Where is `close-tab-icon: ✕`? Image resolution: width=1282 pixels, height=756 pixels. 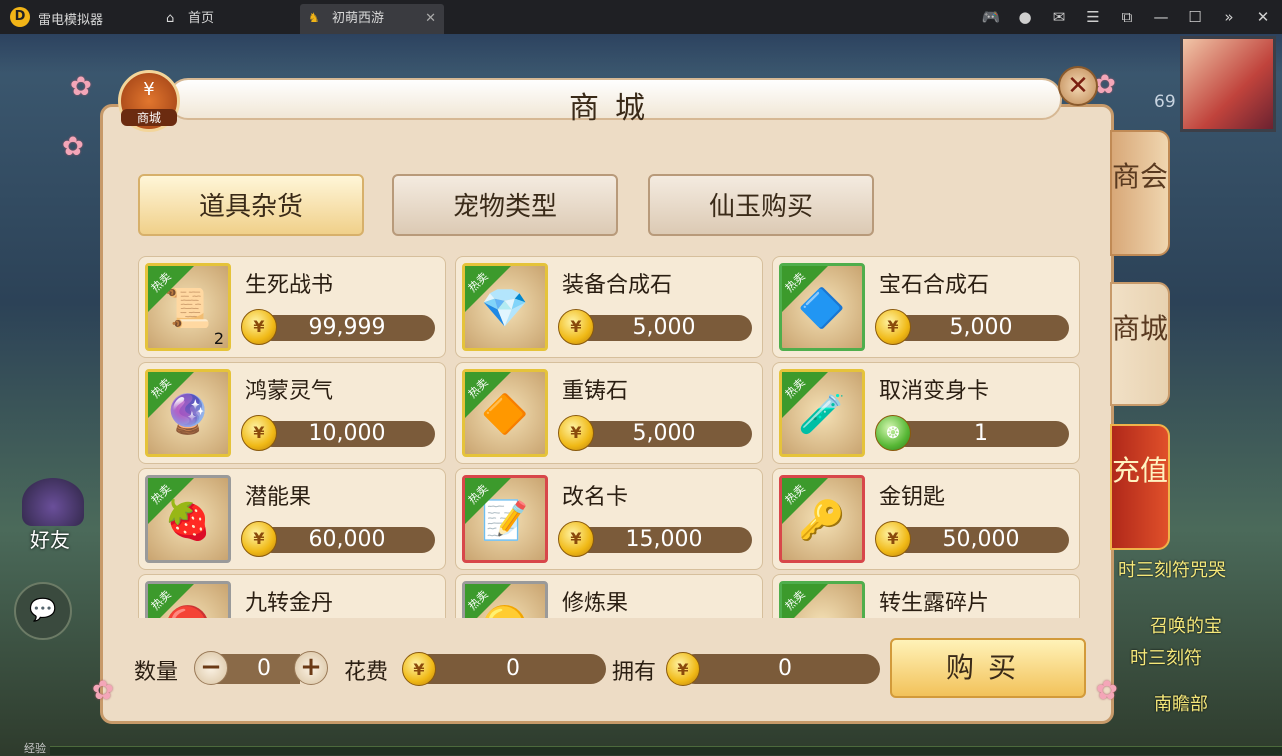 close-tab-icon: ✕ is located at coordinates (430, 19).